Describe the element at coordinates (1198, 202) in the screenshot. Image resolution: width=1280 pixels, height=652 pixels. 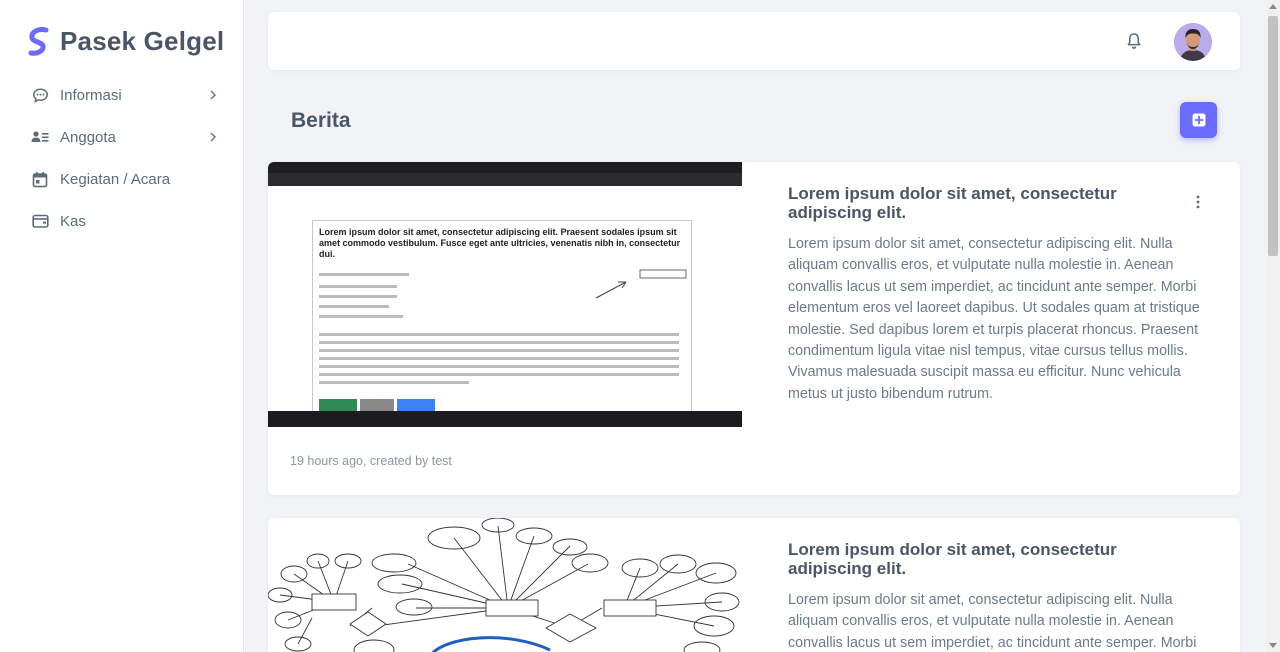
I see `more-vertical-icon` at that location.